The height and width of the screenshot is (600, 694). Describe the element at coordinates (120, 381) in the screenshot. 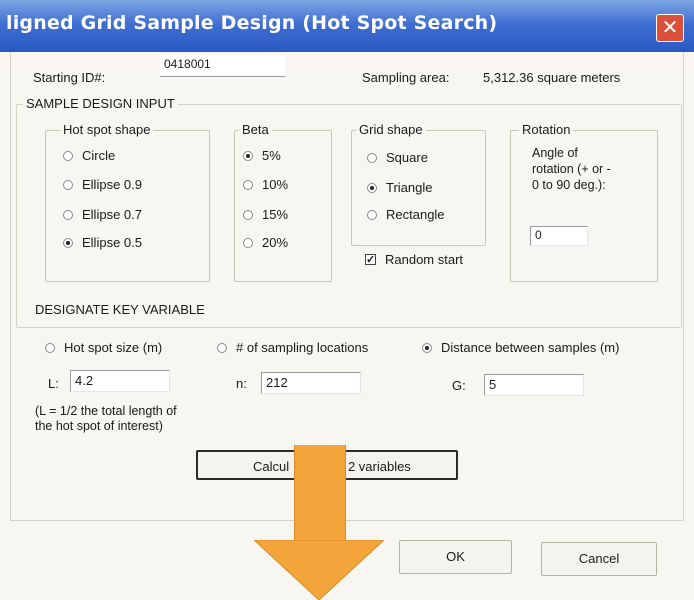

I see `l-input: 4.2` at that location.